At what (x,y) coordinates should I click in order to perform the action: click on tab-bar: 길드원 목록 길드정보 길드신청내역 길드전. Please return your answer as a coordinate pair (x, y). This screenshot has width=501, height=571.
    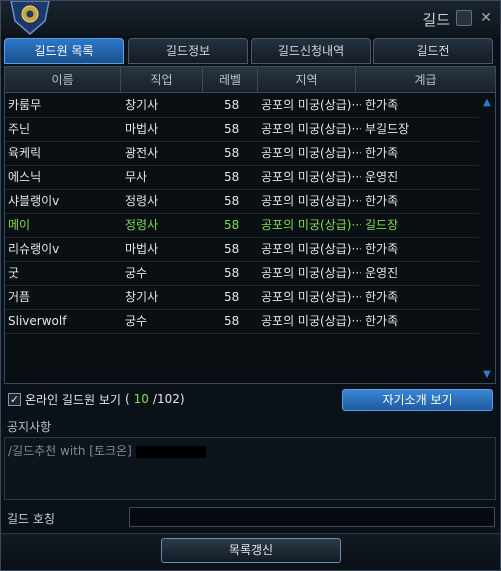
    Looking at the image, I should click on (250, 51).